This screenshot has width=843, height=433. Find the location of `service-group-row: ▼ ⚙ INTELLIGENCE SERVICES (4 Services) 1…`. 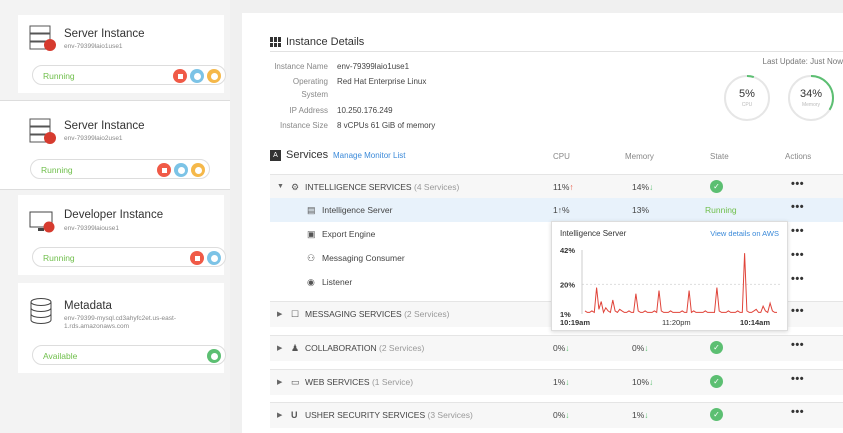

service-group-row: ▼ ⚙ INTELLIGENCE SERVICES (4 Services) 1… is located at coordinates (556, 186).